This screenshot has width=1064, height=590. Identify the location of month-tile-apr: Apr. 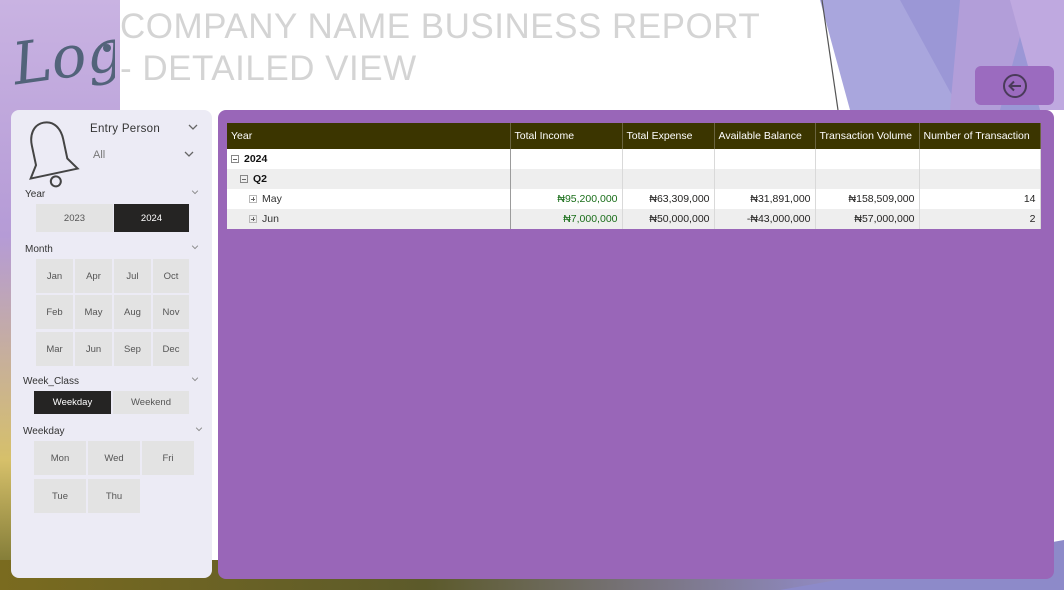
(93, 276).